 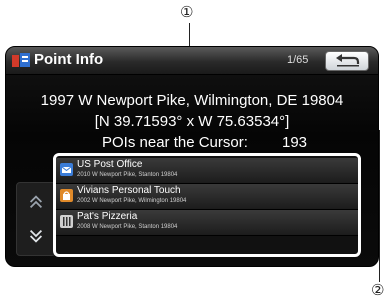 What do you see at coordinates (378, 290) in the screenshot?
I see `callout-2: ②` at bounding box center [378, 290].